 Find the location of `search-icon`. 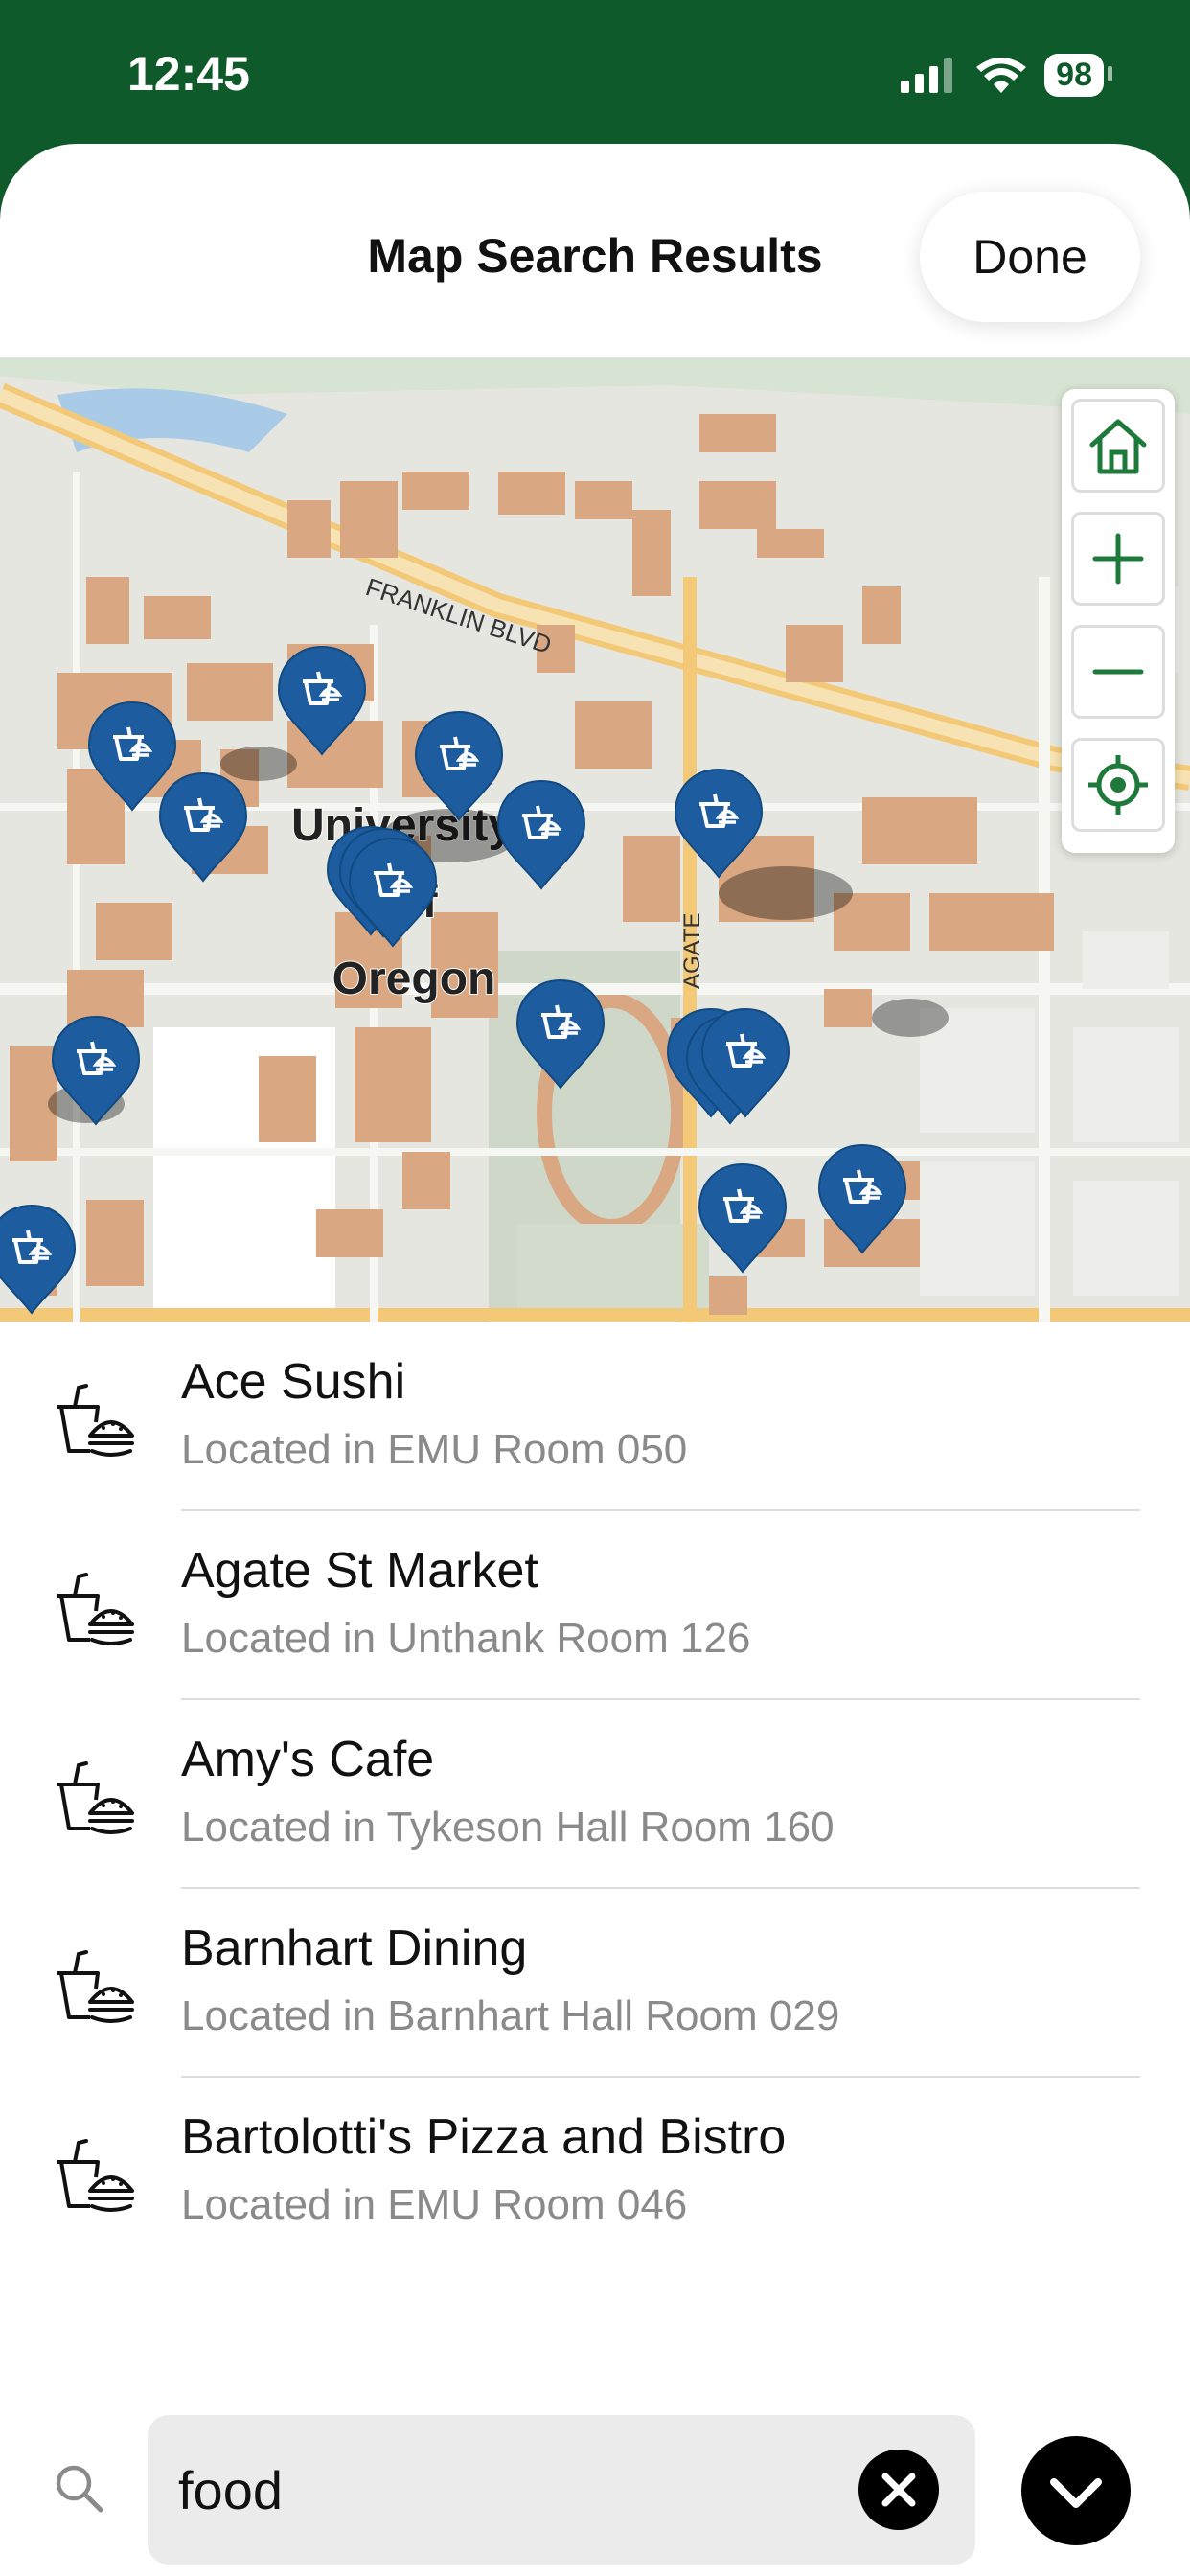

search-icon is located at coordinates (80, 2489).